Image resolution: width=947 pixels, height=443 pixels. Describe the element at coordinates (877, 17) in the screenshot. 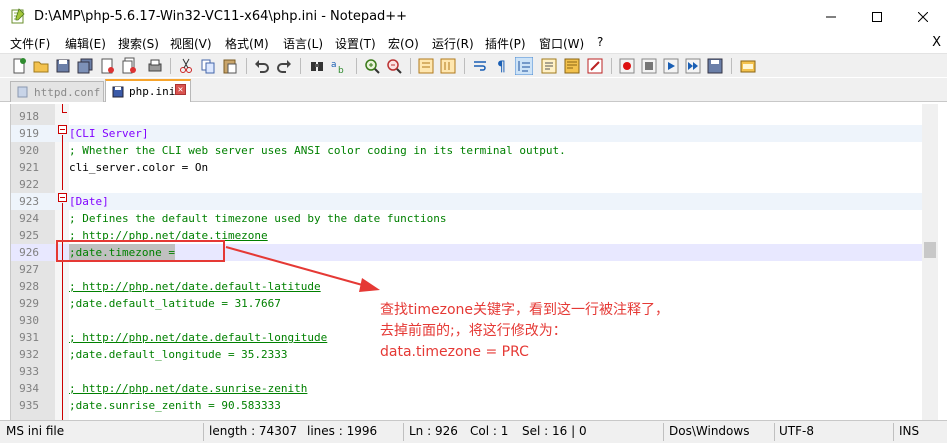

I see `maximize-button` at that location.